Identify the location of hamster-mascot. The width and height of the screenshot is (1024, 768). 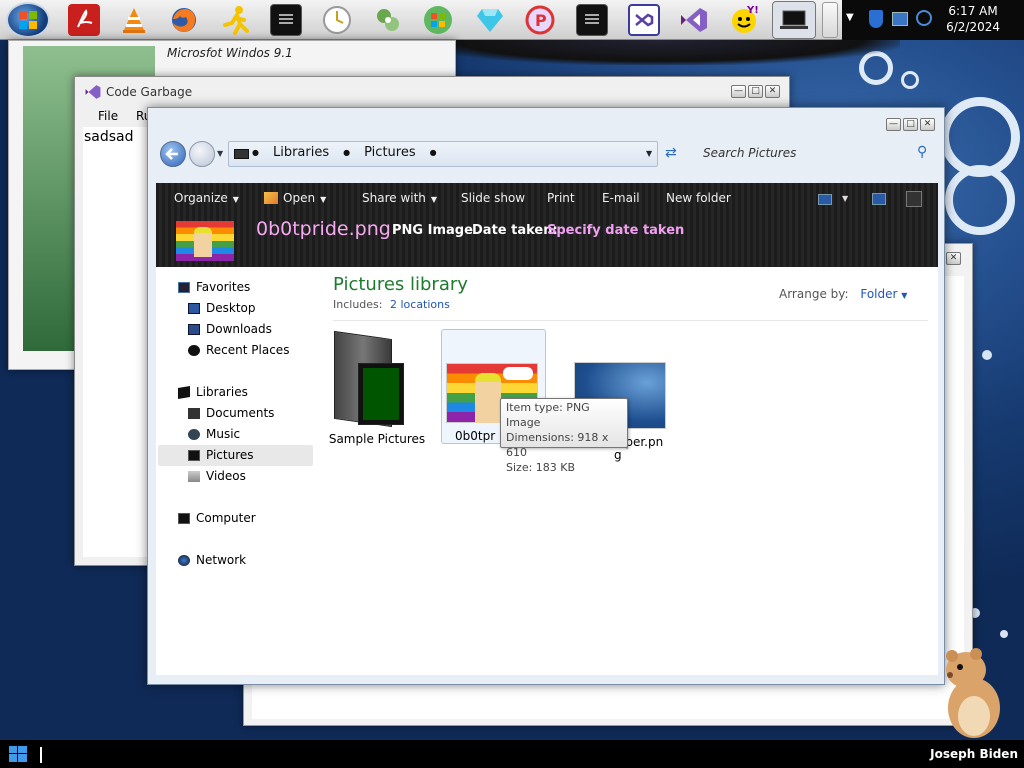
(971, 693).